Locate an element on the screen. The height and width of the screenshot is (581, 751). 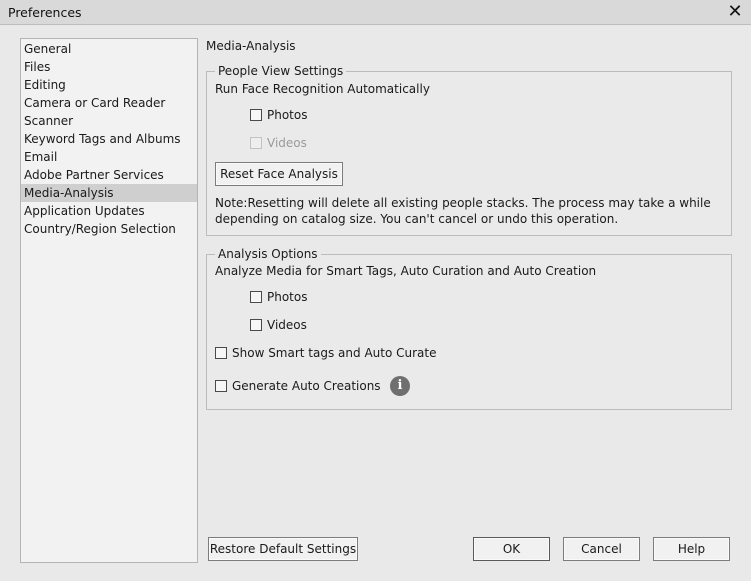
close-icon: ✕ is located at coordinates (735, 12).